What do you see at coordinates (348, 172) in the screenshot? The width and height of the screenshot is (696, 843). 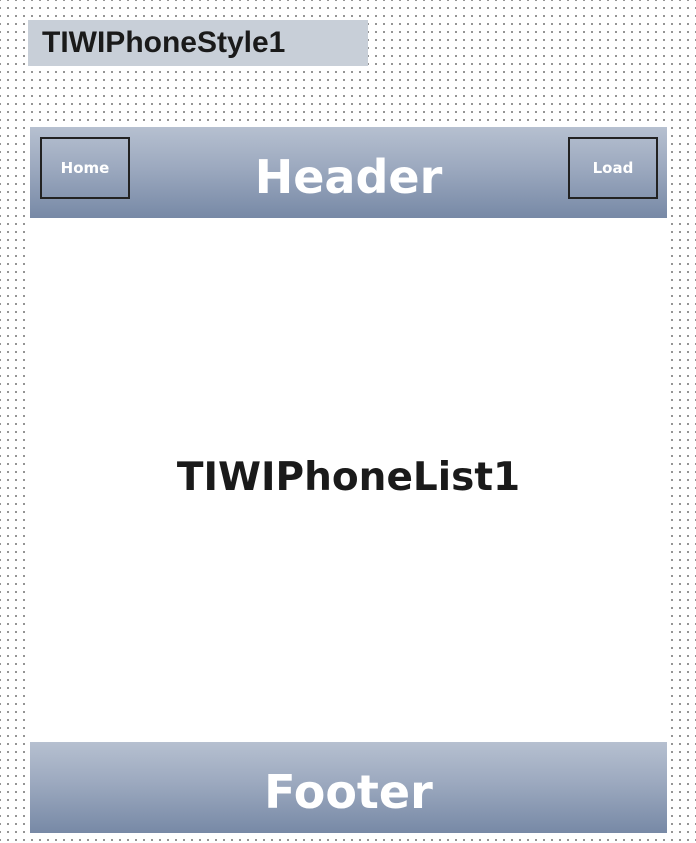 I see `header-bar: Header Home Load` at bounding box center [348, 172].